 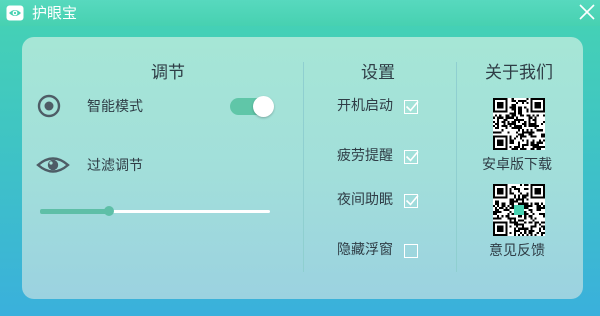 What do you see at coordinates (519, 124) in the screenshot?
I see `android-download-qr` at bounding box center [519, 124].